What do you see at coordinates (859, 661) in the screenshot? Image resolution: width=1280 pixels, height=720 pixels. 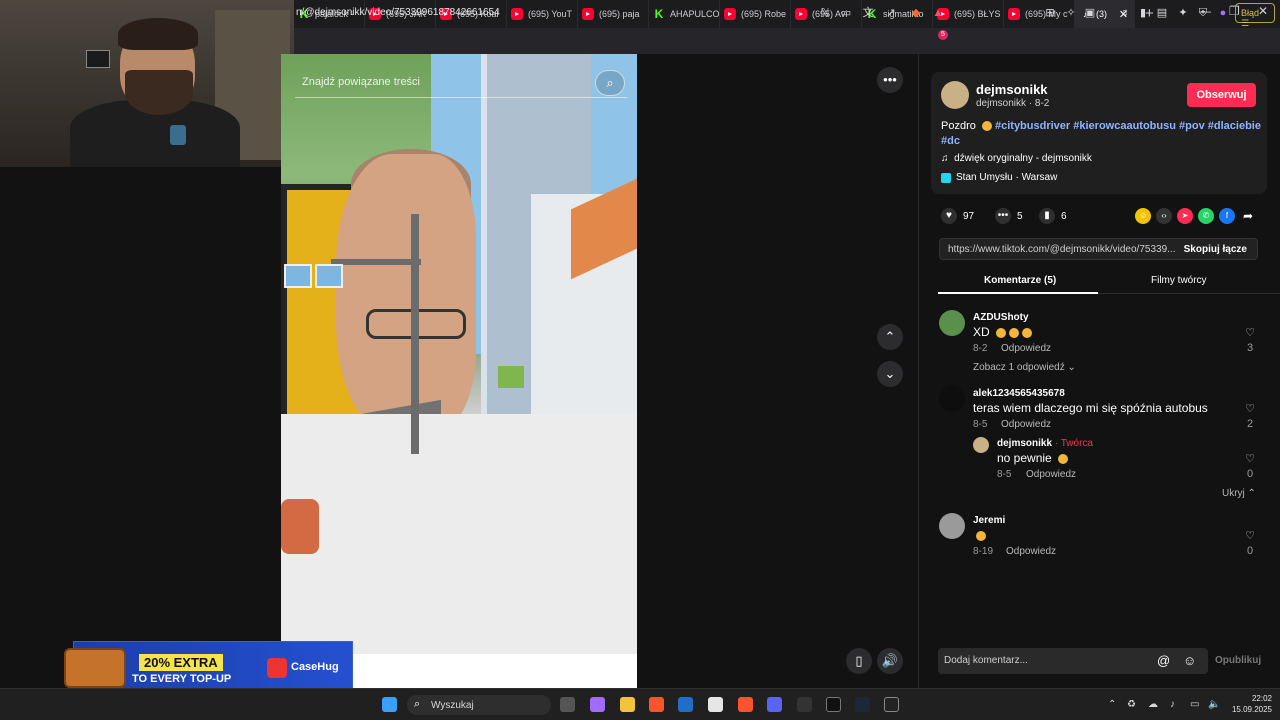 I see `mini-player-icon: ▯` at bounding box center [859, 661].